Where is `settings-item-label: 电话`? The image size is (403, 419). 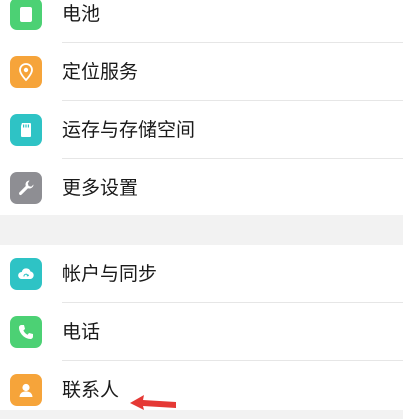
settings-item-label: 电话 is located at coordinates (81, 332).